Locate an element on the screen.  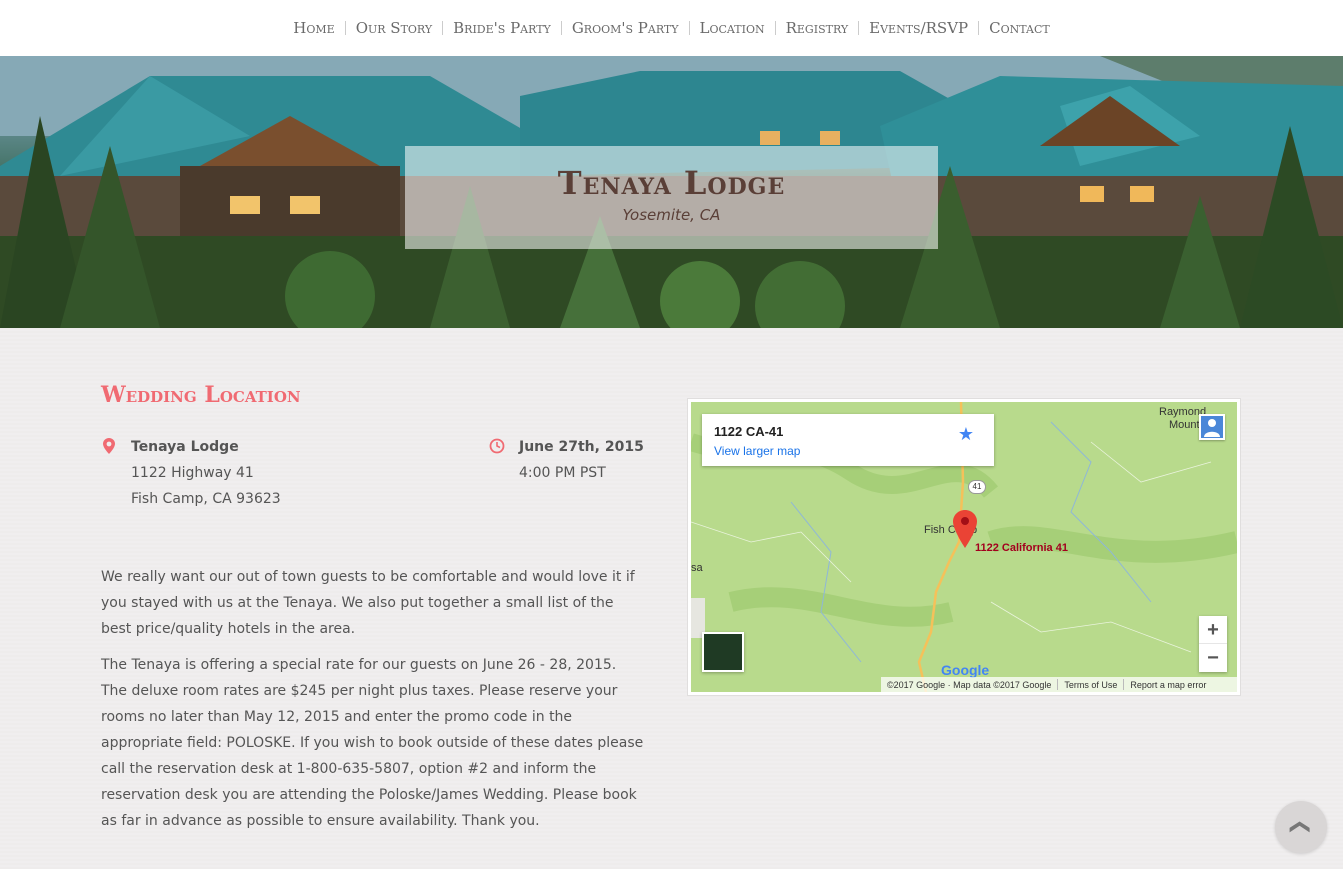
nav-events-rsvp: Events/RSVP is located at coordinates (918, 28).